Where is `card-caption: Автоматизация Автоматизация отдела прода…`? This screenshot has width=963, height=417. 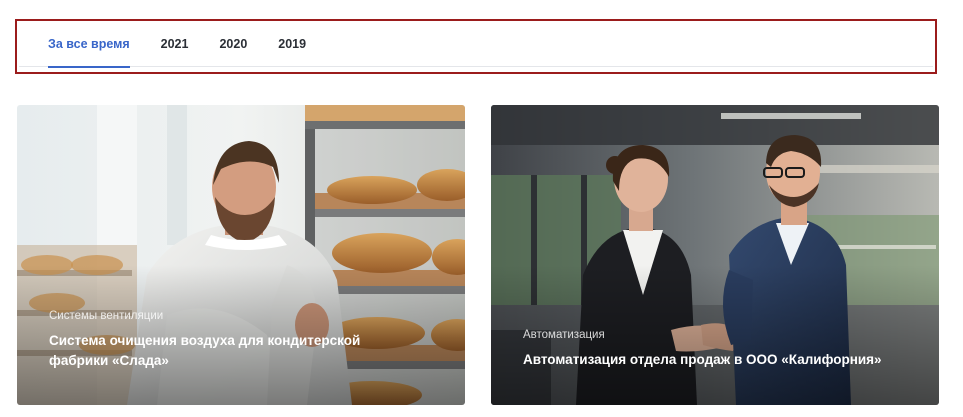
card-caption: Автоматизация Автоматизация отдела прода… is located at coordinates (719, 349).